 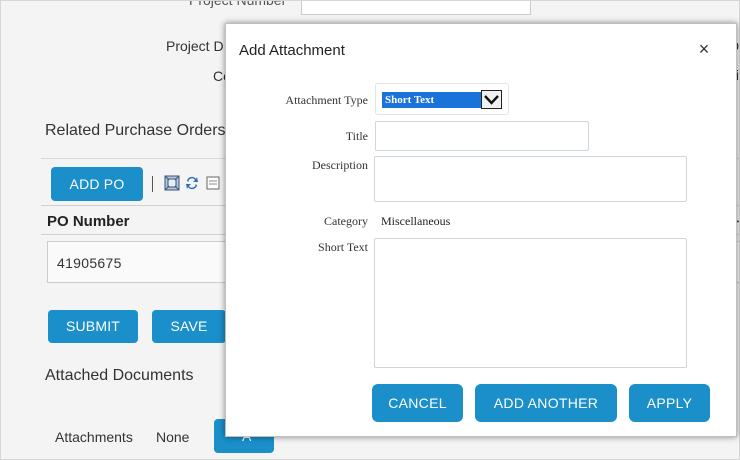 I want to click on po-number-cell: 41905675, so click(x=89, y=263).